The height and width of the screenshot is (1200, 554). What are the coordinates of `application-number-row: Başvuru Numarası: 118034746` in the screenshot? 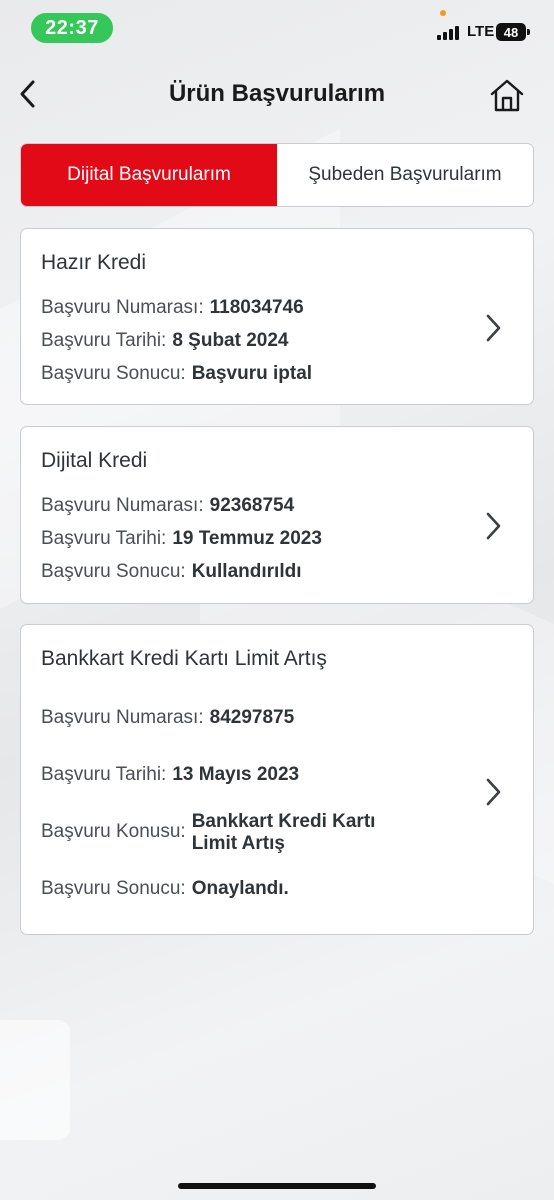 It's located at (172, 308).